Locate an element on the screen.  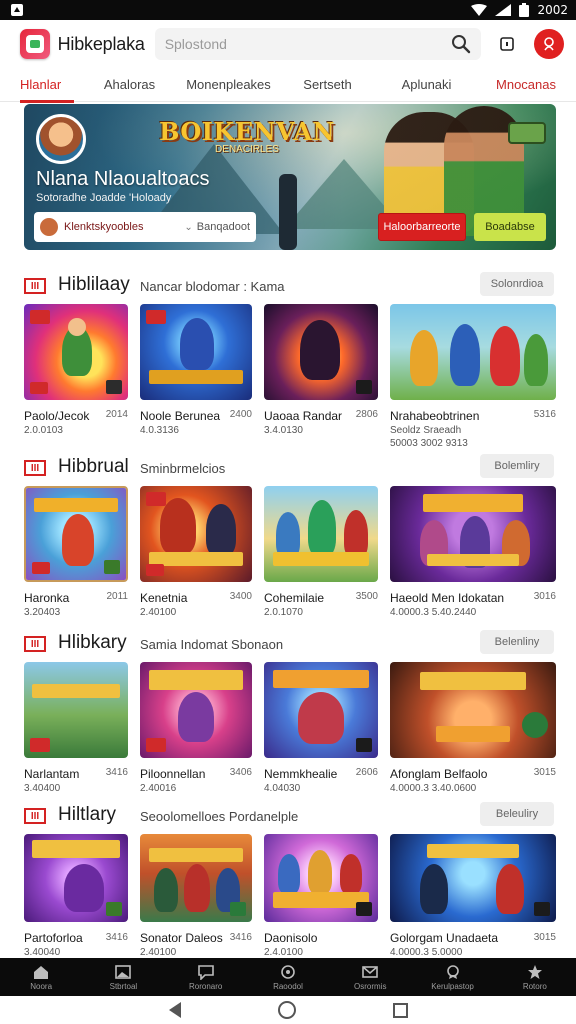
game-card: Partoforloa 3416 3.40040 is located at coordinates (76, 896).